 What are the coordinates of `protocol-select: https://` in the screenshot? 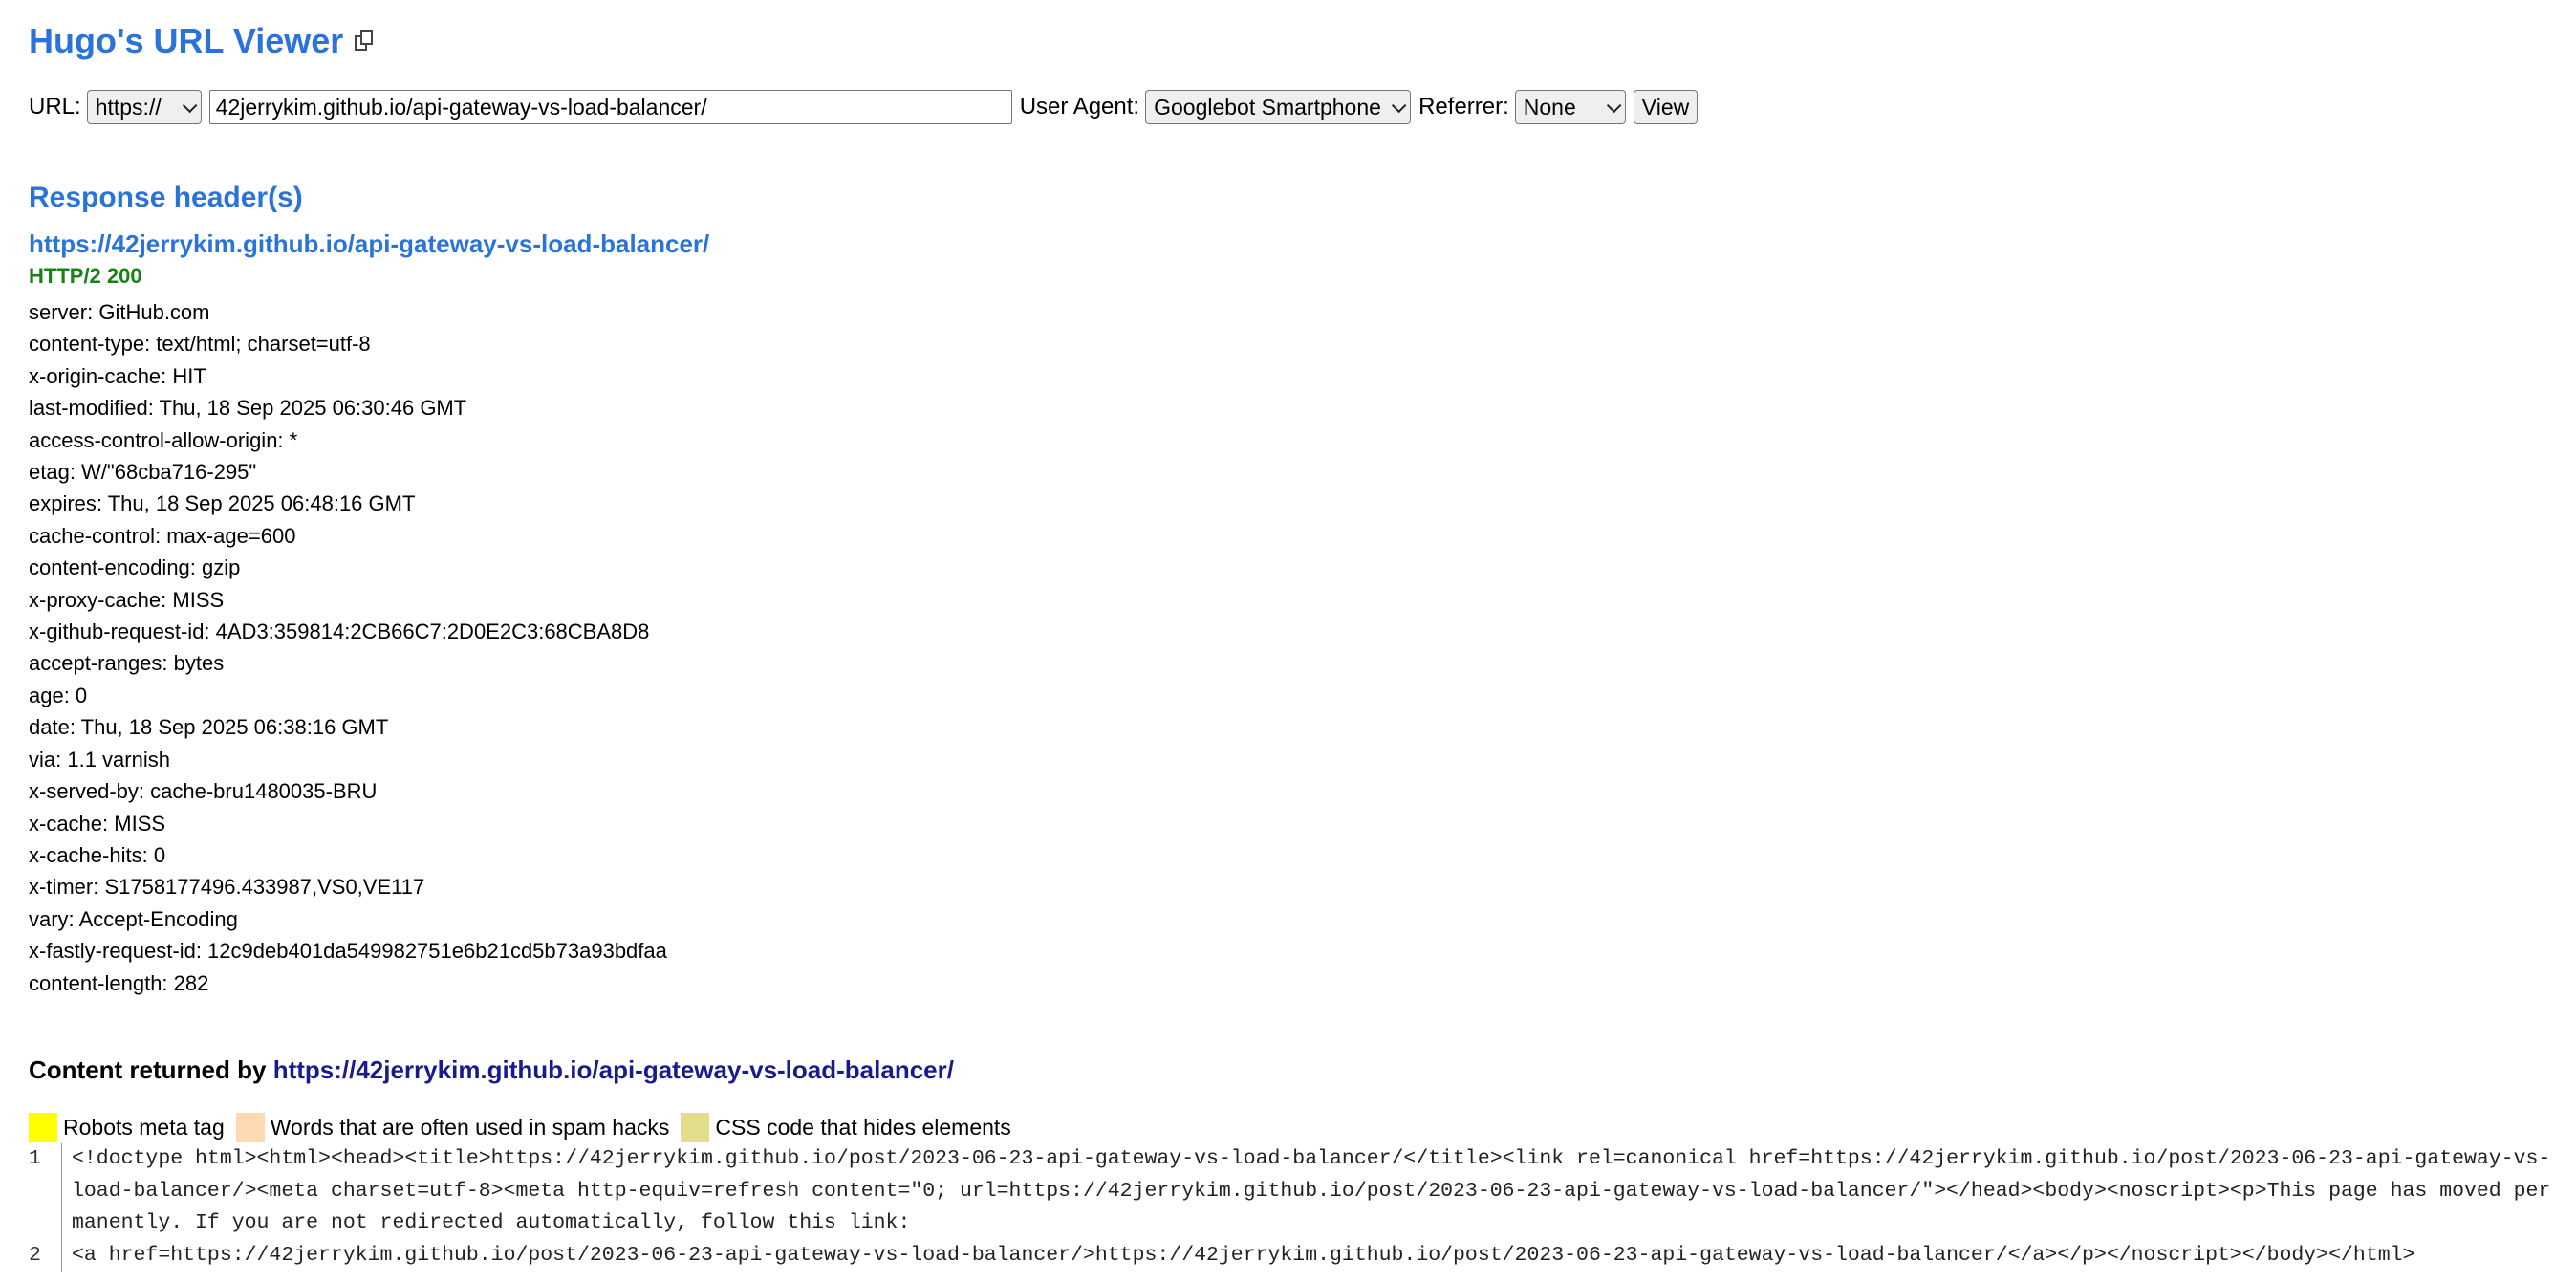 It's located at (144, 107).